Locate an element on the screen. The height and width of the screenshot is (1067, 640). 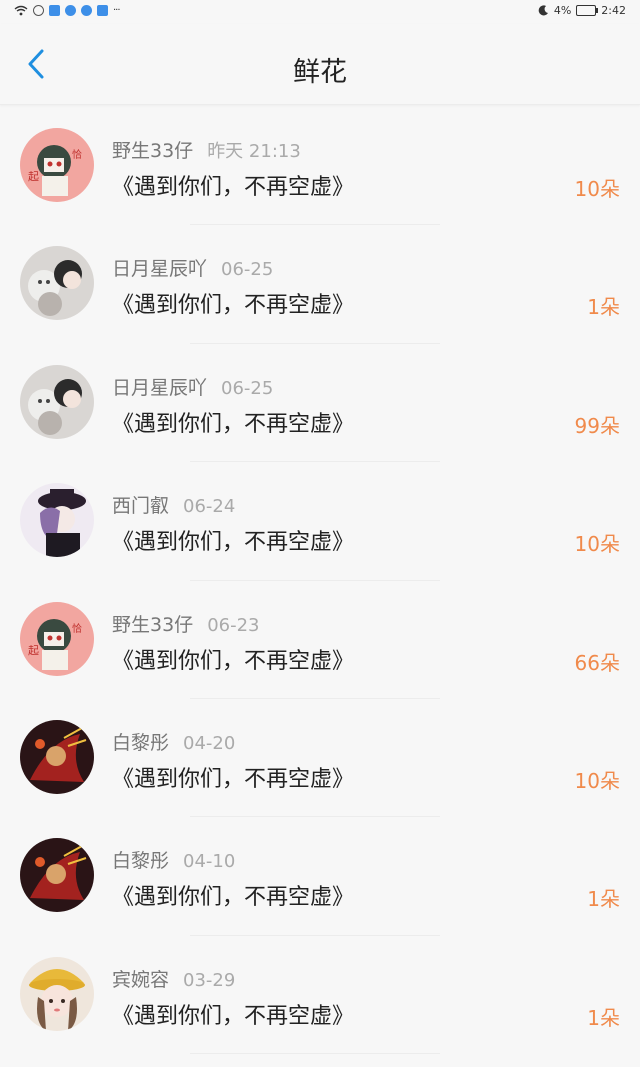
timestamp: 06-24 is located at coordinates (209, 507).